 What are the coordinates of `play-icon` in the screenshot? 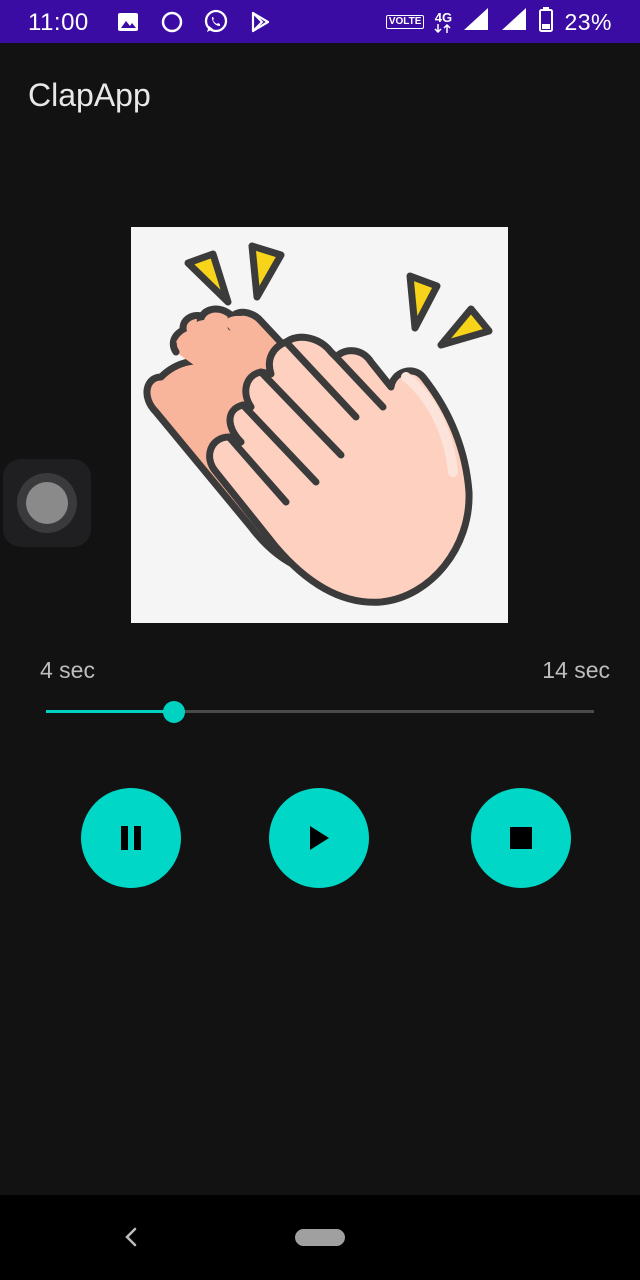 It's located at (319, 838).